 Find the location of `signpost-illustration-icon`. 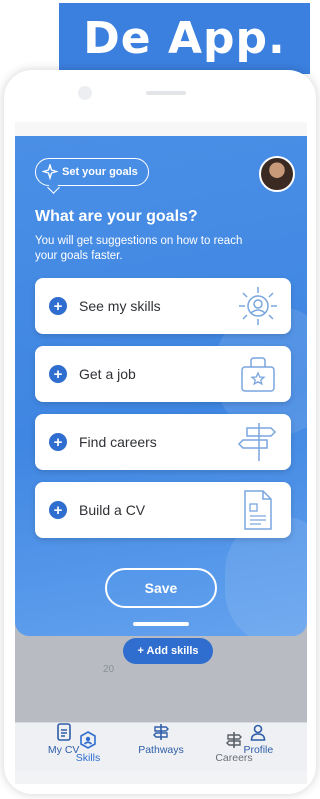

signpost-illustration-icon is located at coordinates (257, 442).